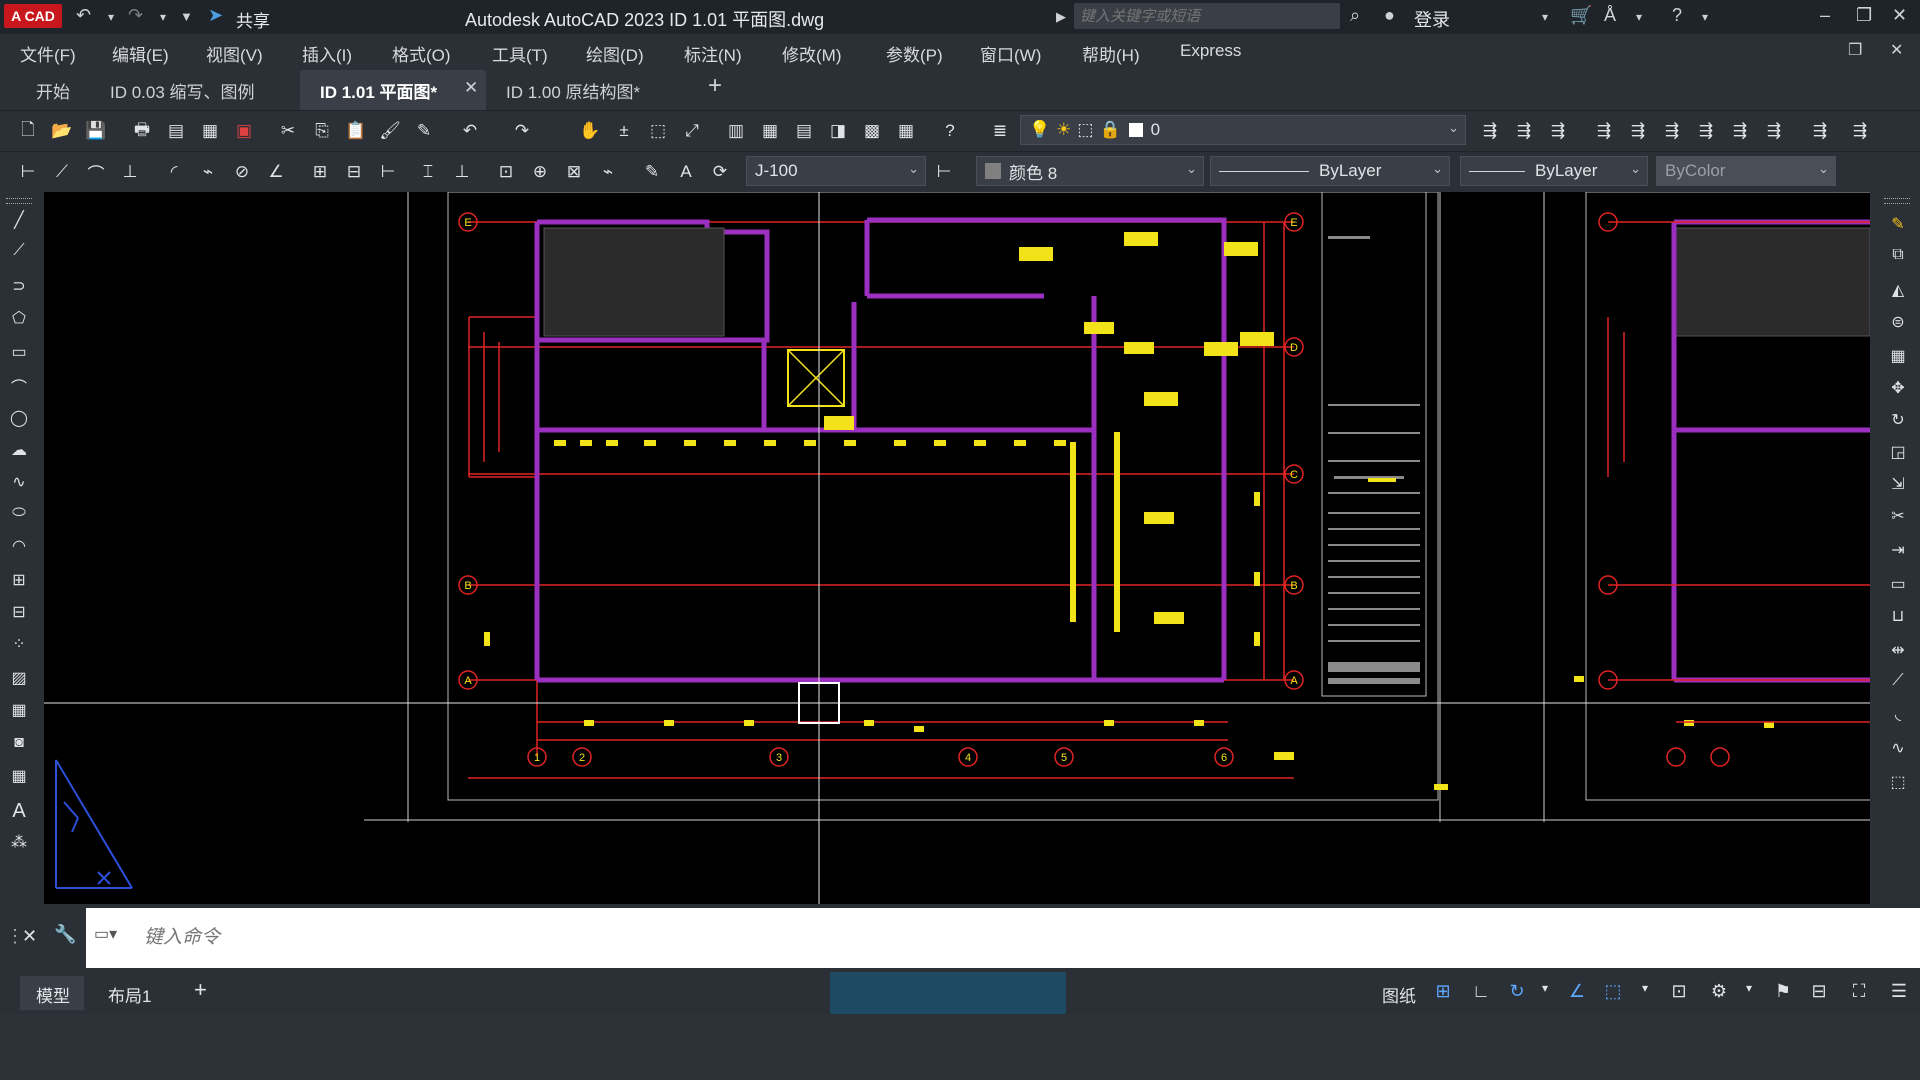 Image resolution: width=1920 pixels, height=1080 pixels. Describe the element at coordinates (1898, 652) in the screenshot. I see `join-icon: ⇹` at that location.